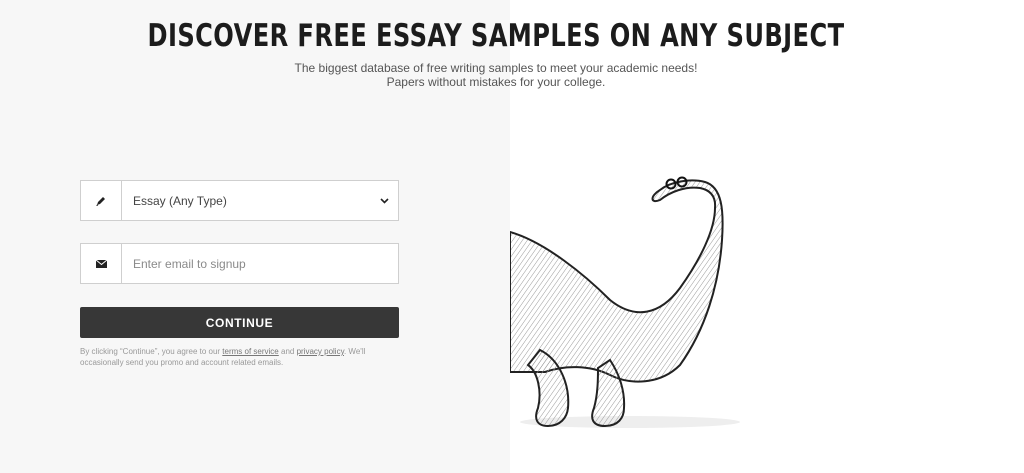 This screenshot has width=1024, height=473. Describe the element at coordinates (625, 302) in the screenshot. I see `dinosaur-illustration` at that location.